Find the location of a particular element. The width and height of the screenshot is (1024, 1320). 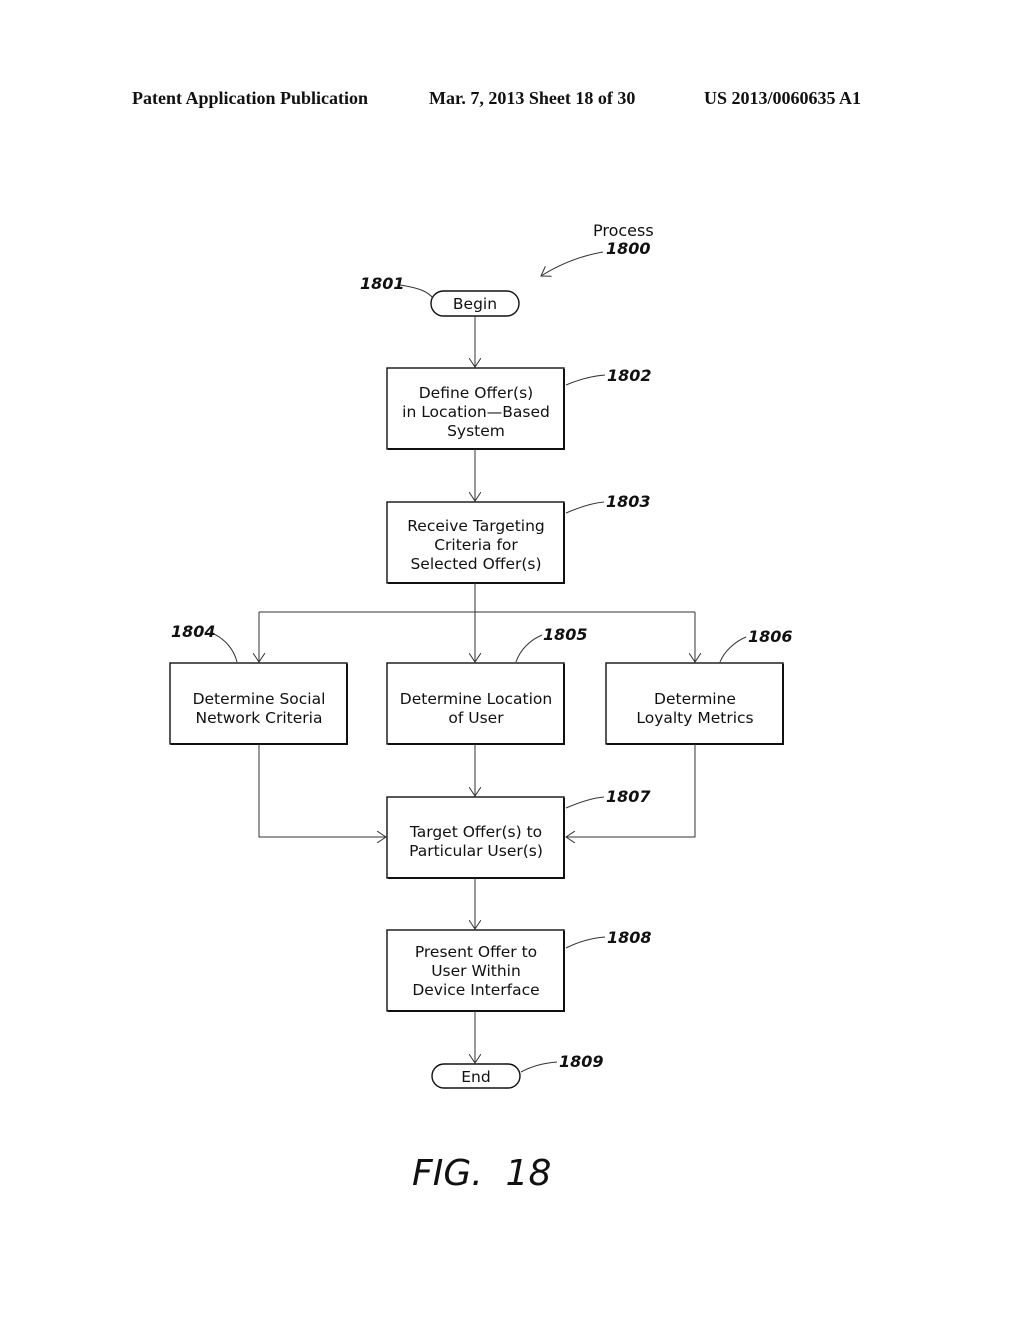

ref-1808: 1808 is located at coordinates (629, 937).